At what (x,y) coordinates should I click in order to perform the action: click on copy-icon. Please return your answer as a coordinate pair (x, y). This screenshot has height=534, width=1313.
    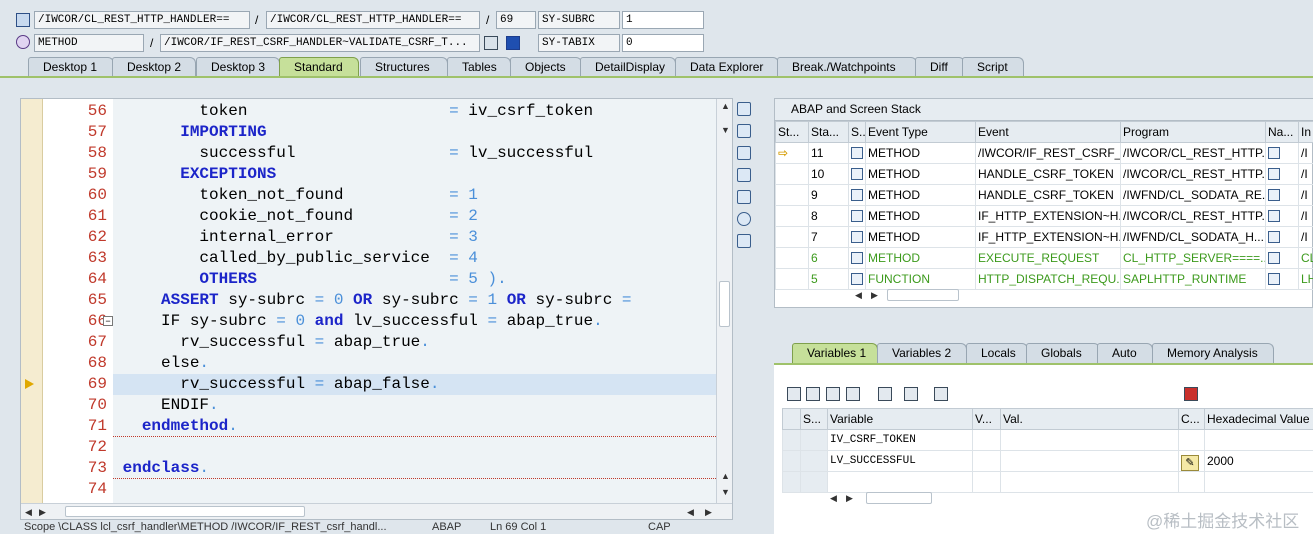
    Looking at the image, I should click on (833, 394).